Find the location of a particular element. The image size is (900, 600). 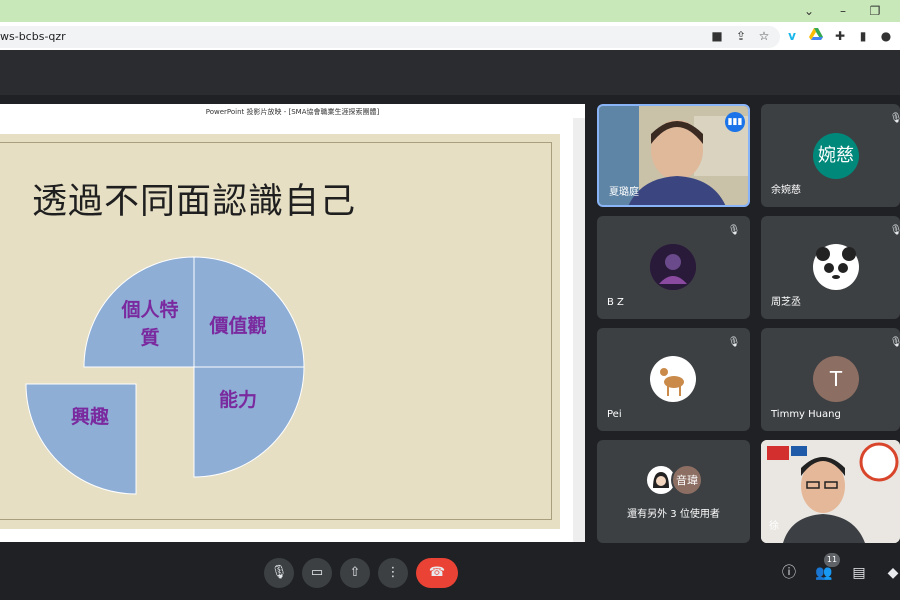

more-options-button: ⋮ is located at coordinates (393, 573).